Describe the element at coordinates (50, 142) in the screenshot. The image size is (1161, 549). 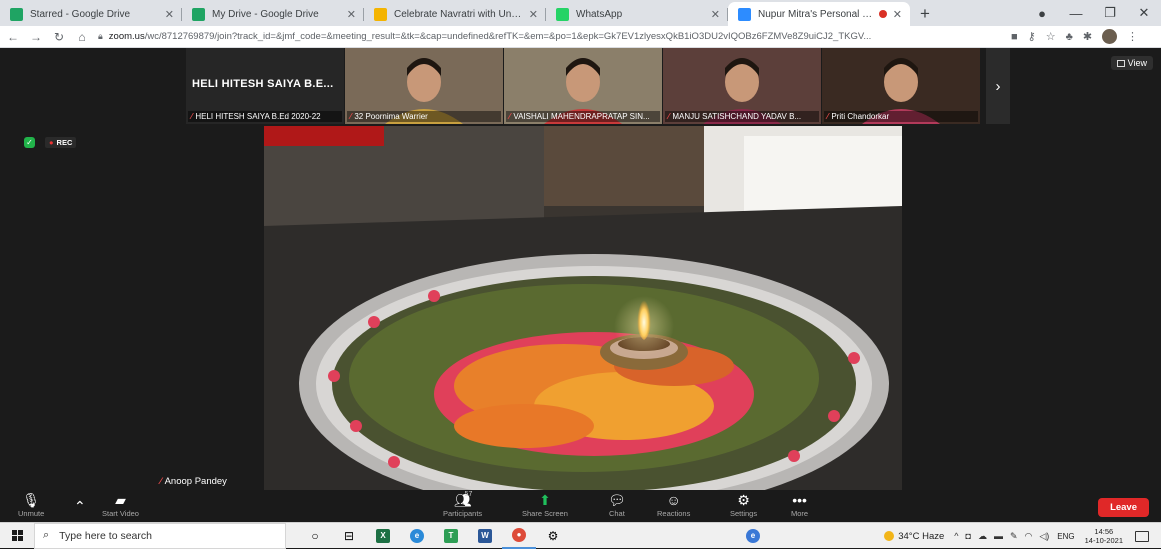
I see `meeting-status: ✓ REC` at that location.